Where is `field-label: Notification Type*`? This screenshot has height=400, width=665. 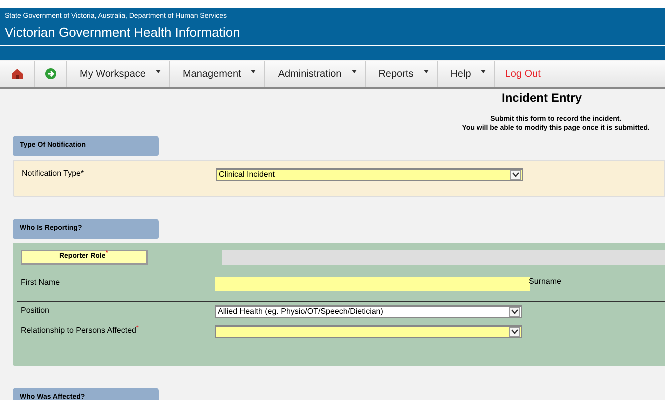 field-label: Notification Type* is located at coordinates (53, 173).